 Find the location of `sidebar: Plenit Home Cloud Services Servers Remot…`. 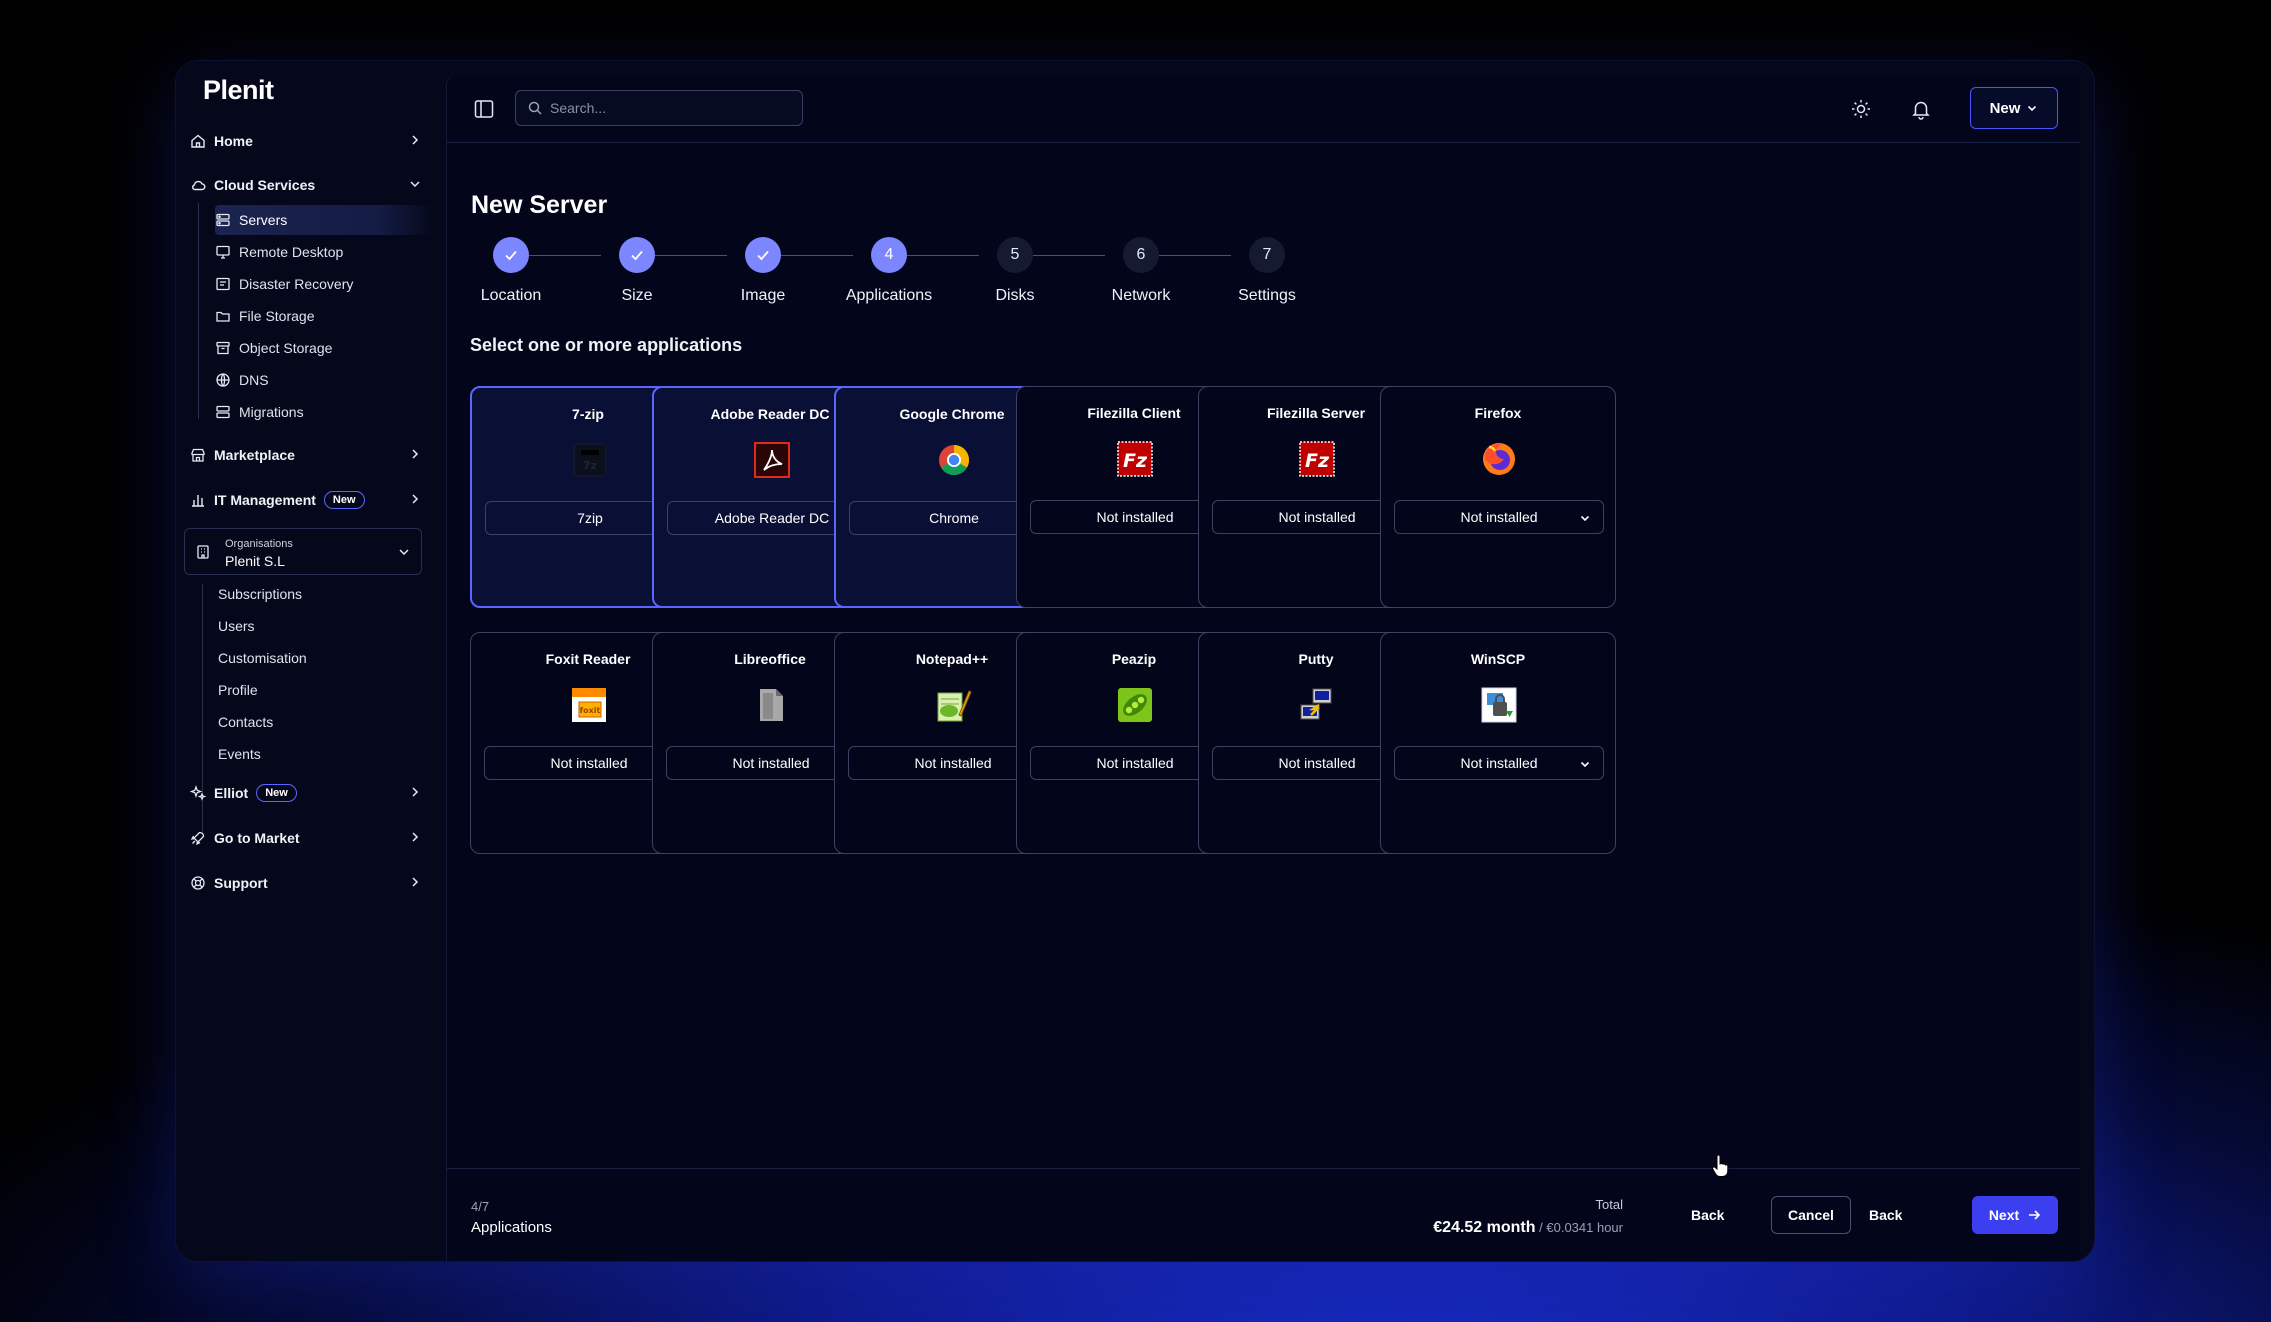

sidebar: Plenit Home Cloud Services Servers Remot… is located at coordinates (311, 661).